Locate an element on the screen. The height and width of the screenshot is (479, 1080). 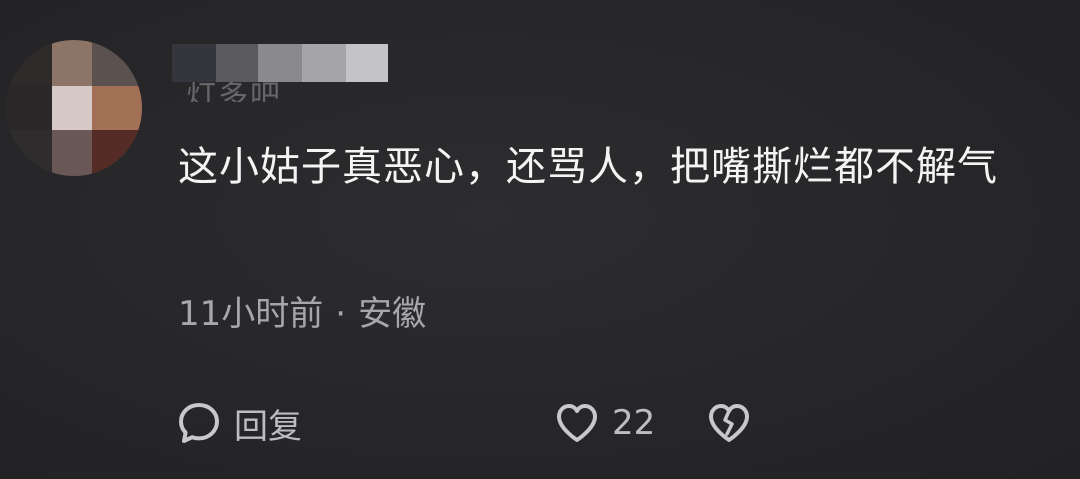
like-count: 22 is located at coordinates (634, 423).